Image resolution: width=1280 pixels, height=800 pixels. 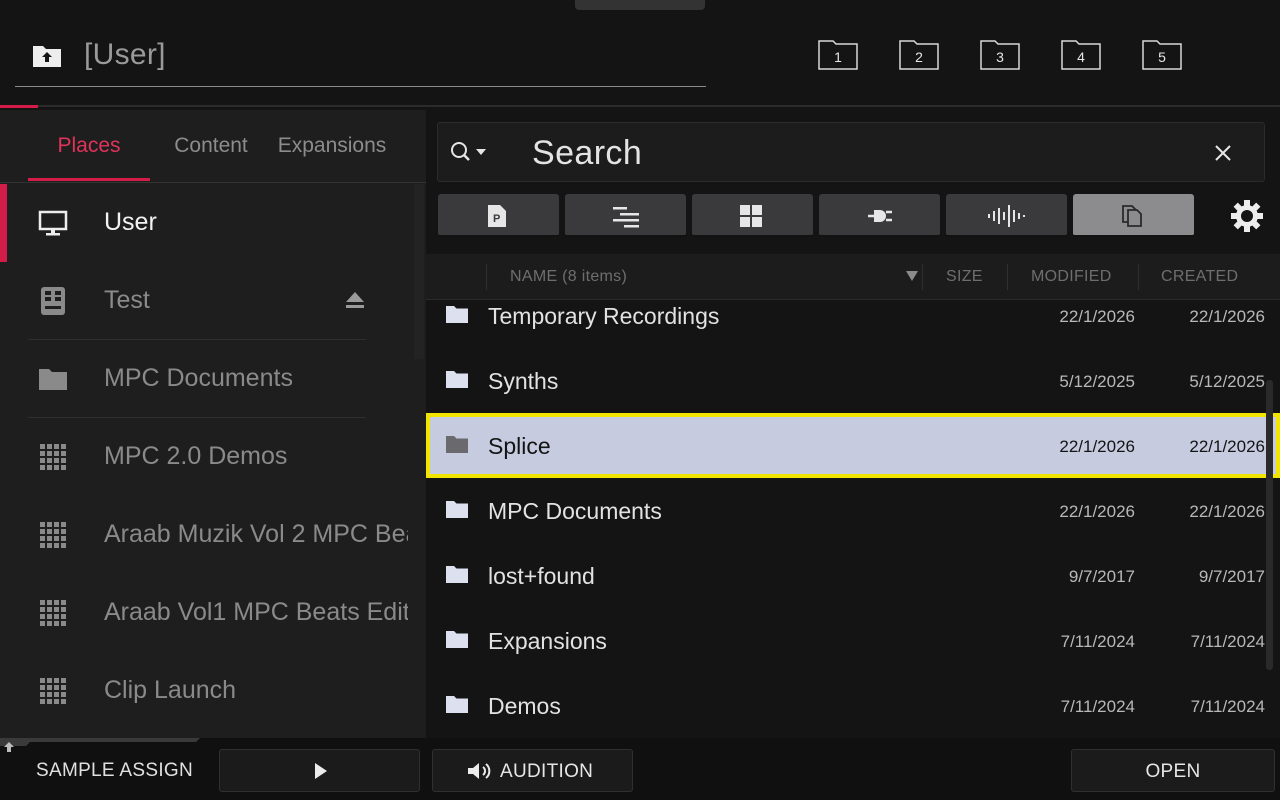 I want to click on open-label: OPEN, so click(x=1173, y=771).